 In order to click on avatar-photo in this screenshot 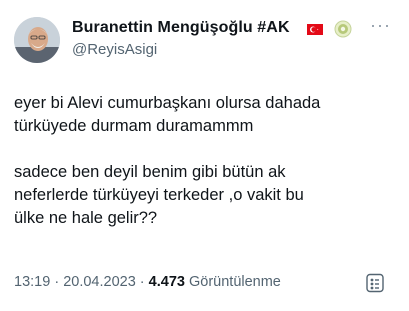, I will do `click(37, 40)`.